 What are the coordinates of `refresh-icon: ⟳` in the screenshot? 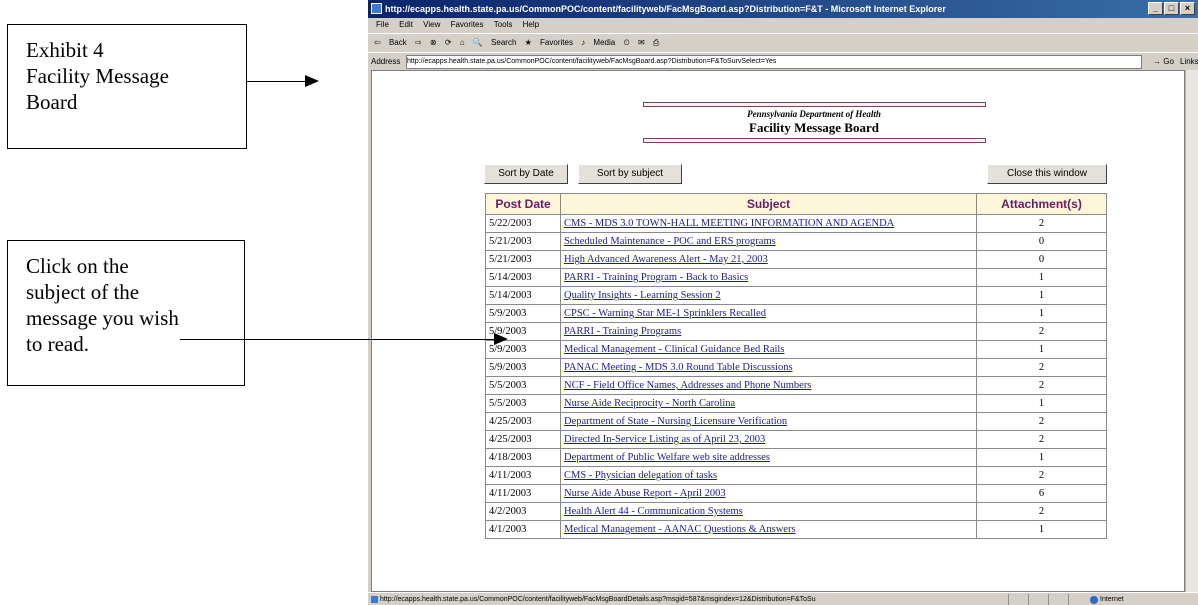 It's located at (448, 42).